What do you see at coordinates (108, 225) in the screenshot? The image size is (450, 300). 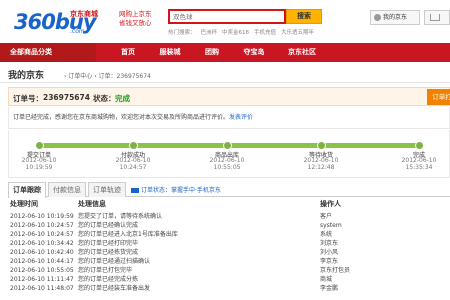 I see `row-info: 您的订单已经确认完成` at bounding box center [108, 225].